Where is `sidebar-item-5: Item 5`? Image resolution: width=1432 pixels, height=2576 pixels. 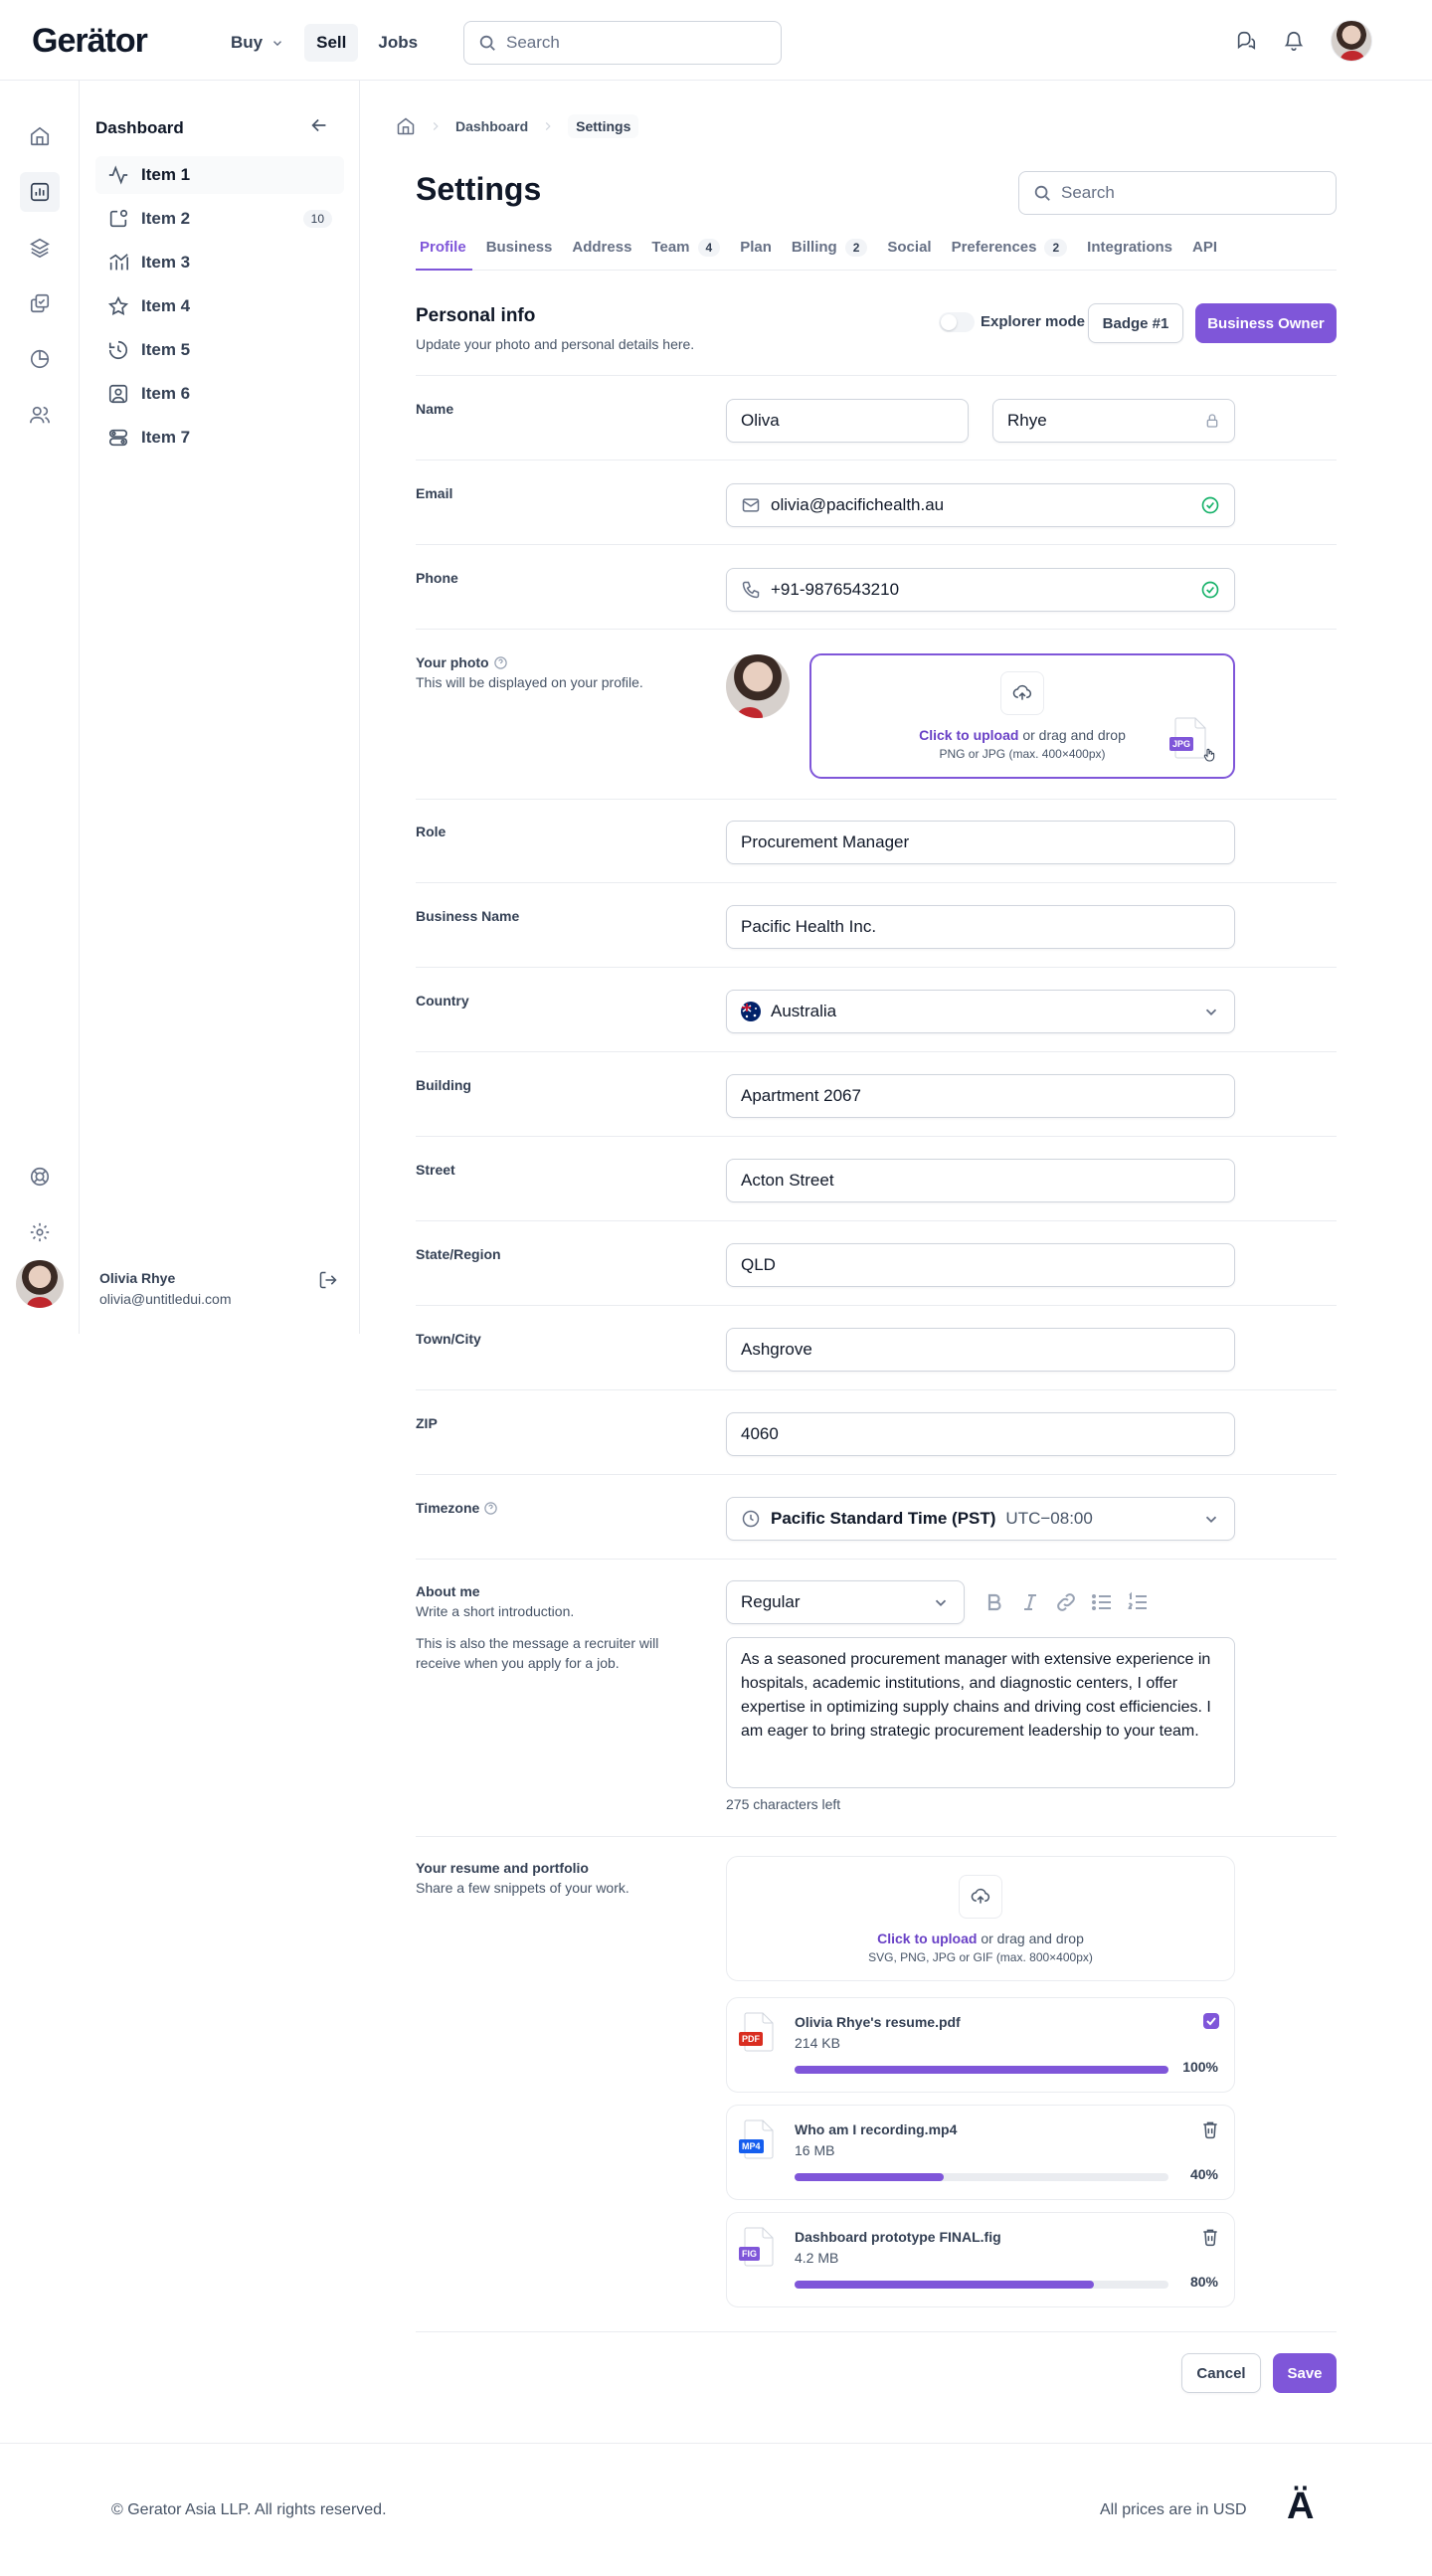
sidebar-item-5: Item 5 is located at coordinates (220, 350).